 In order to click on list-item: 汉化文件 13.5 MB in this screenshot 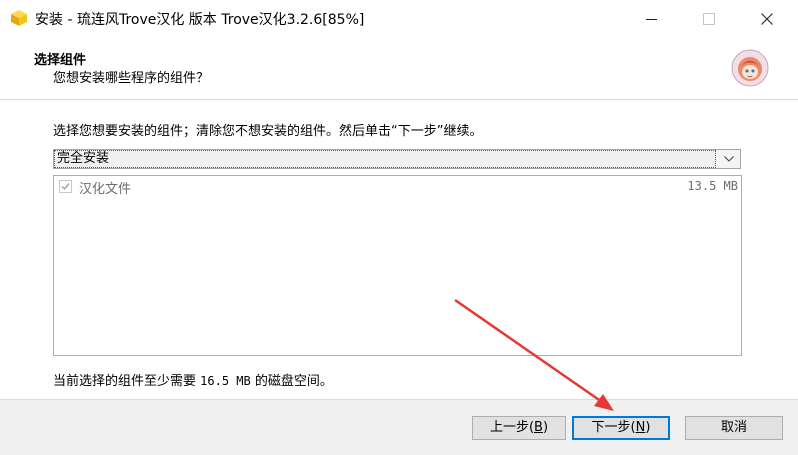, I will do `click(397, 187)`.